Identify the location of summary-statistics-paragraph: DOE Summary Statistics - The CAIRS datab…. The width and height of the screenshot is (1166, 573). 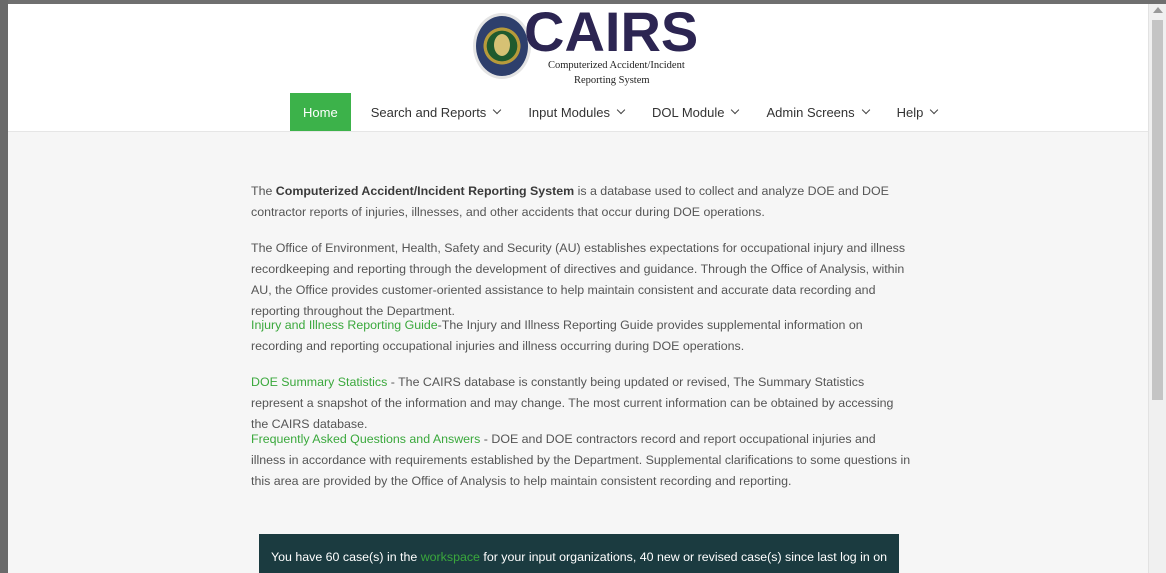
(581, 403).